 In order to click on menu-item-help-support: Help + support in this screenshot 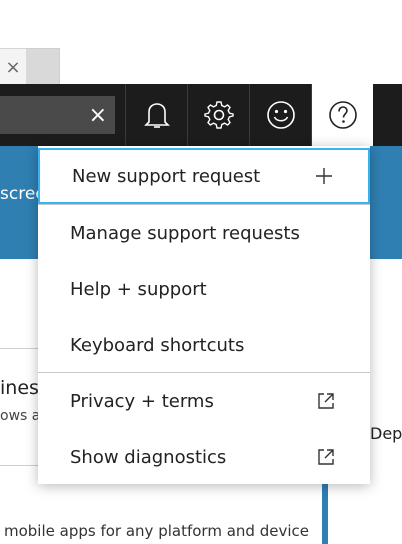, I will do `click(204, 289)`.